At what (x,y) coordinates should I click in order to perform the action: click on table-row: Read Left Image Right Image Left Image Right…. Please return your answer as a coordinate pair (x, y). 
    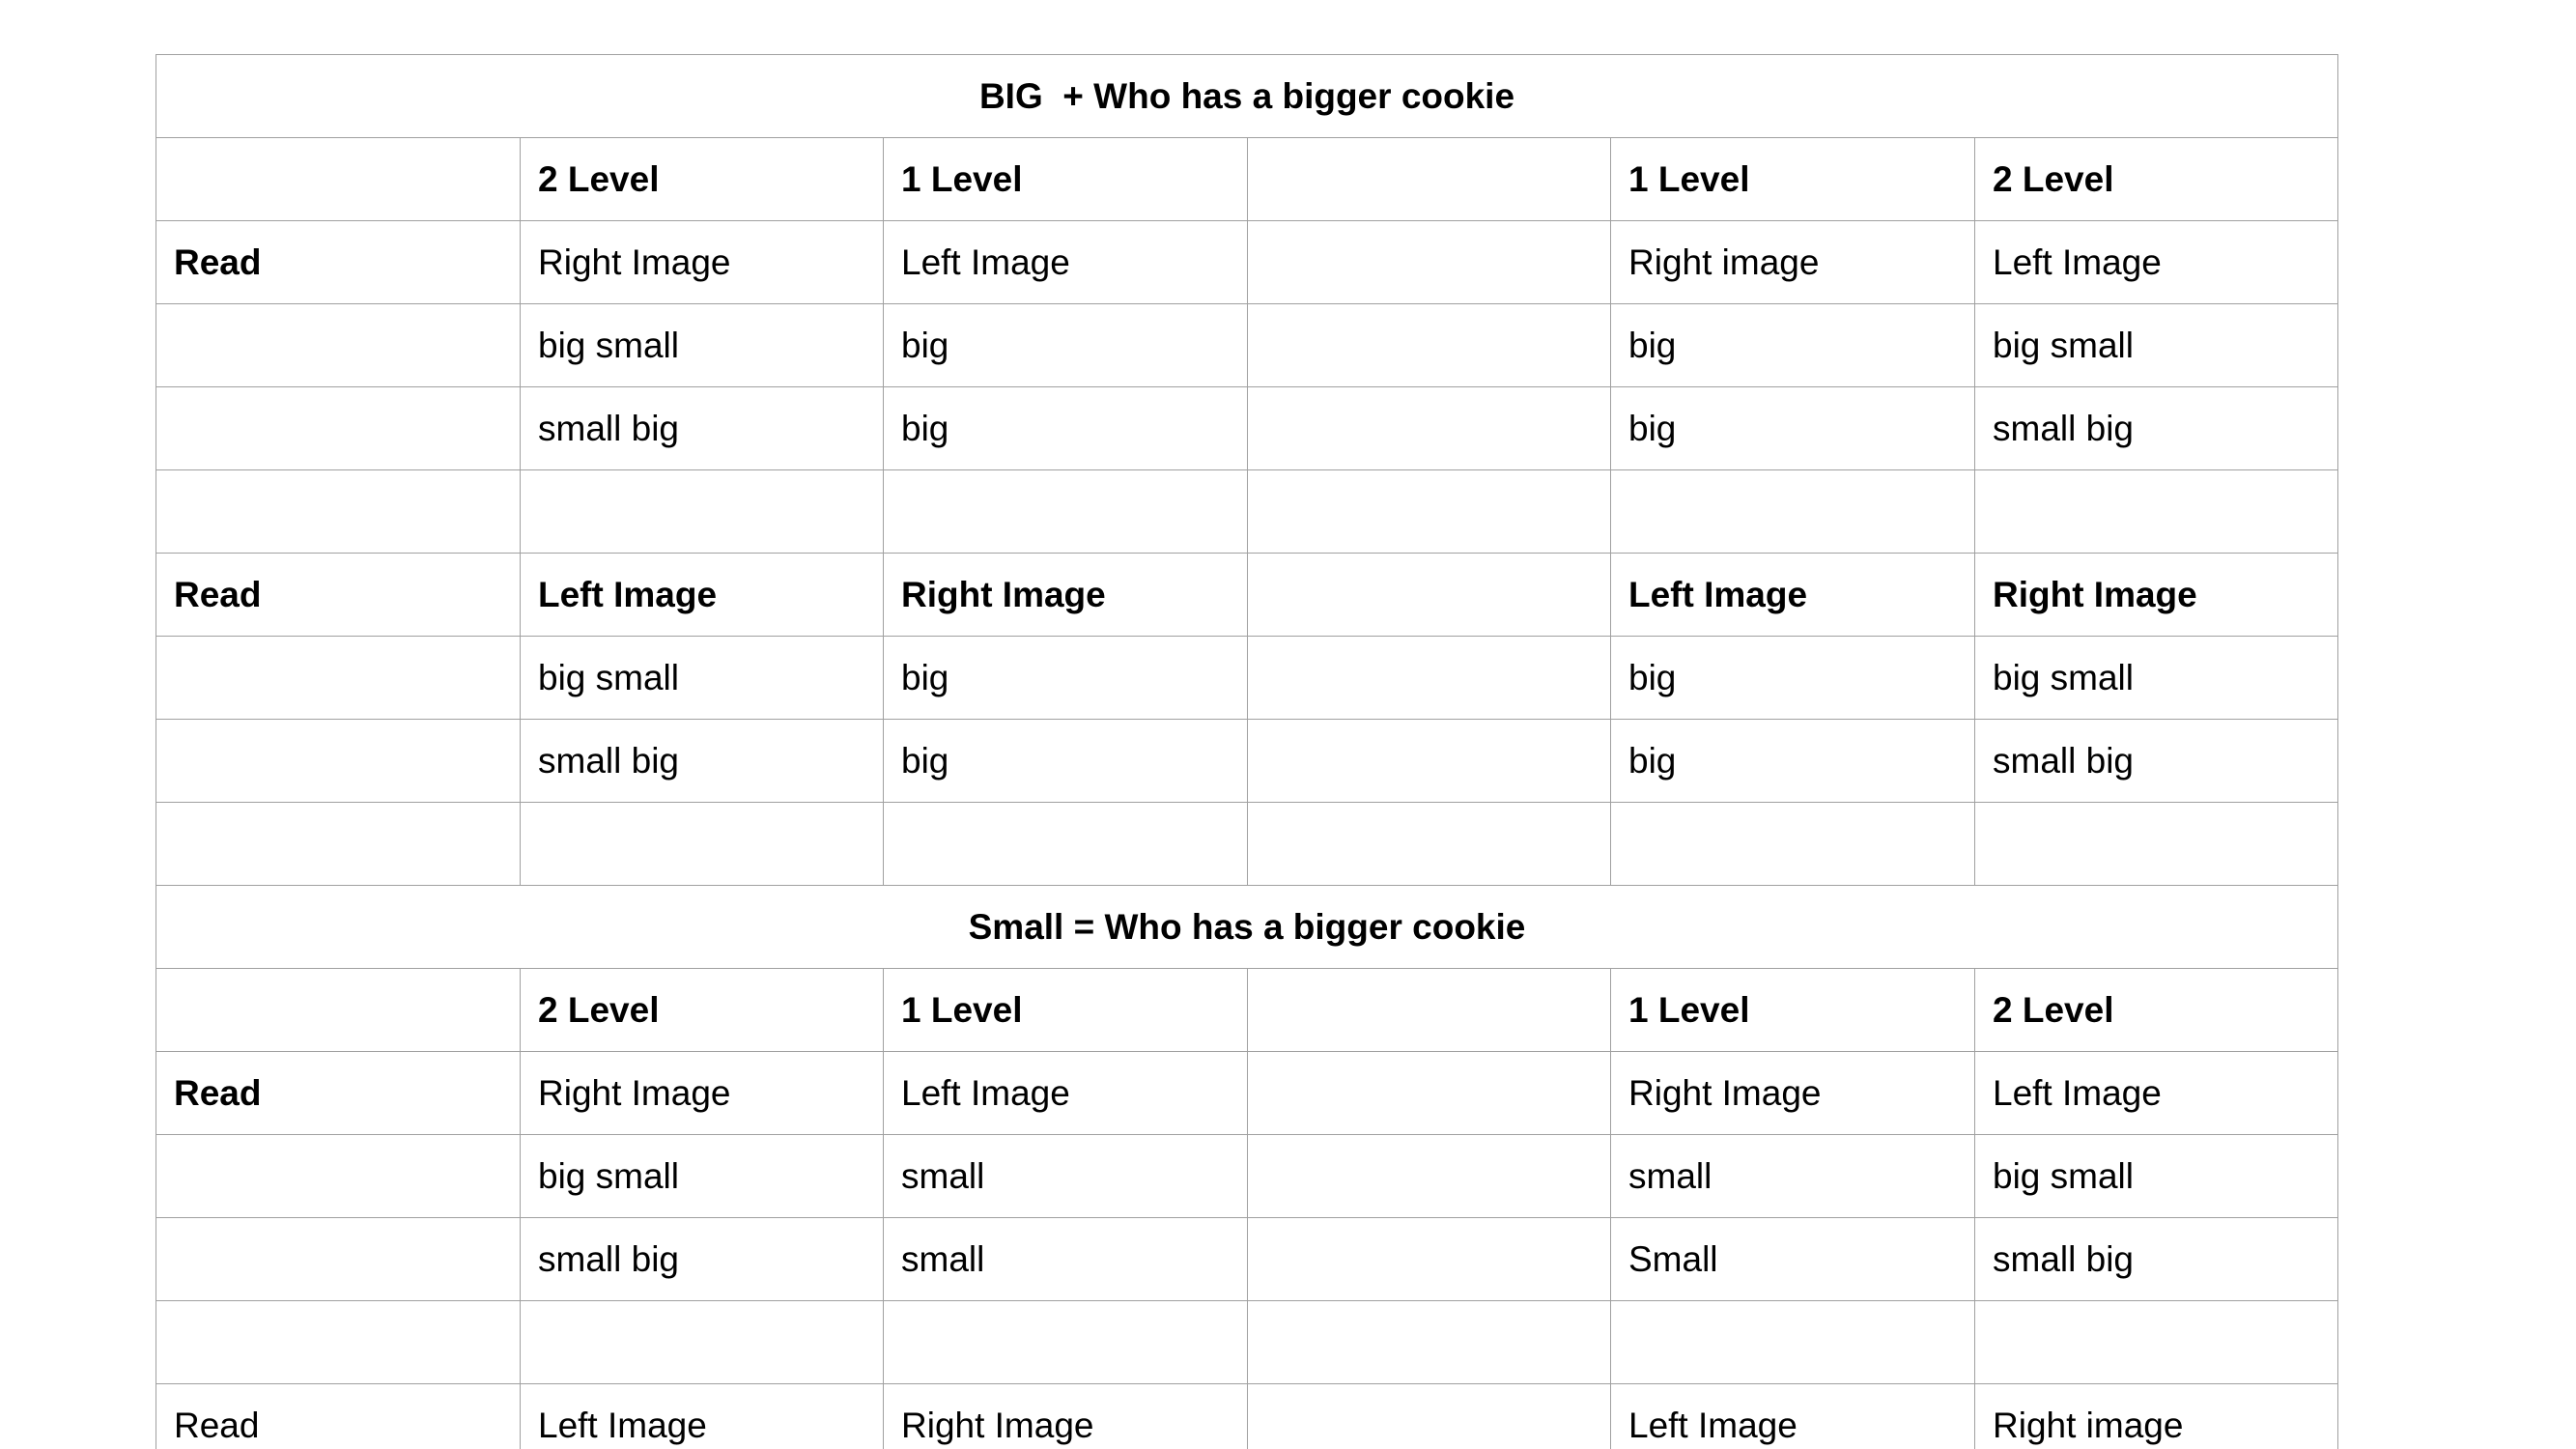
    Looking at the image, I should click on (1247, 595).